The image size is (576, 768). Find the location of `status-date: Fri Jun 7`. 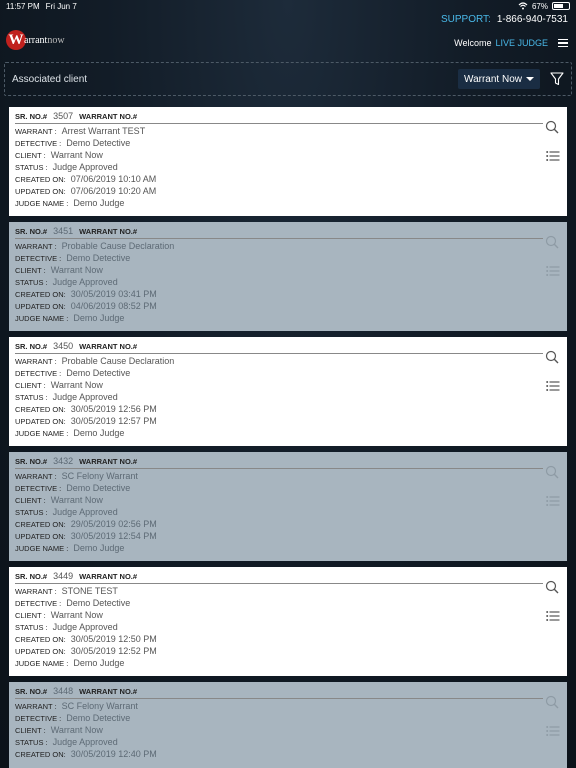

status-date: Fri Jun 7 is located at coordinates (61, 6).